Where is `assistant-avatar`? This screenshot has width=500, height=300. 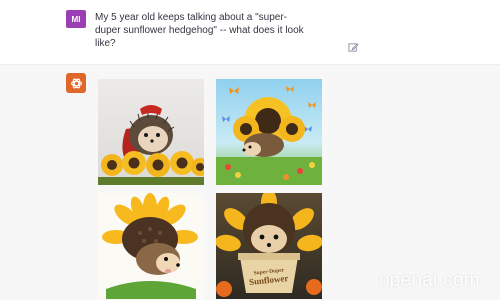 assistant-avatar is located at coordinates (76, 83).